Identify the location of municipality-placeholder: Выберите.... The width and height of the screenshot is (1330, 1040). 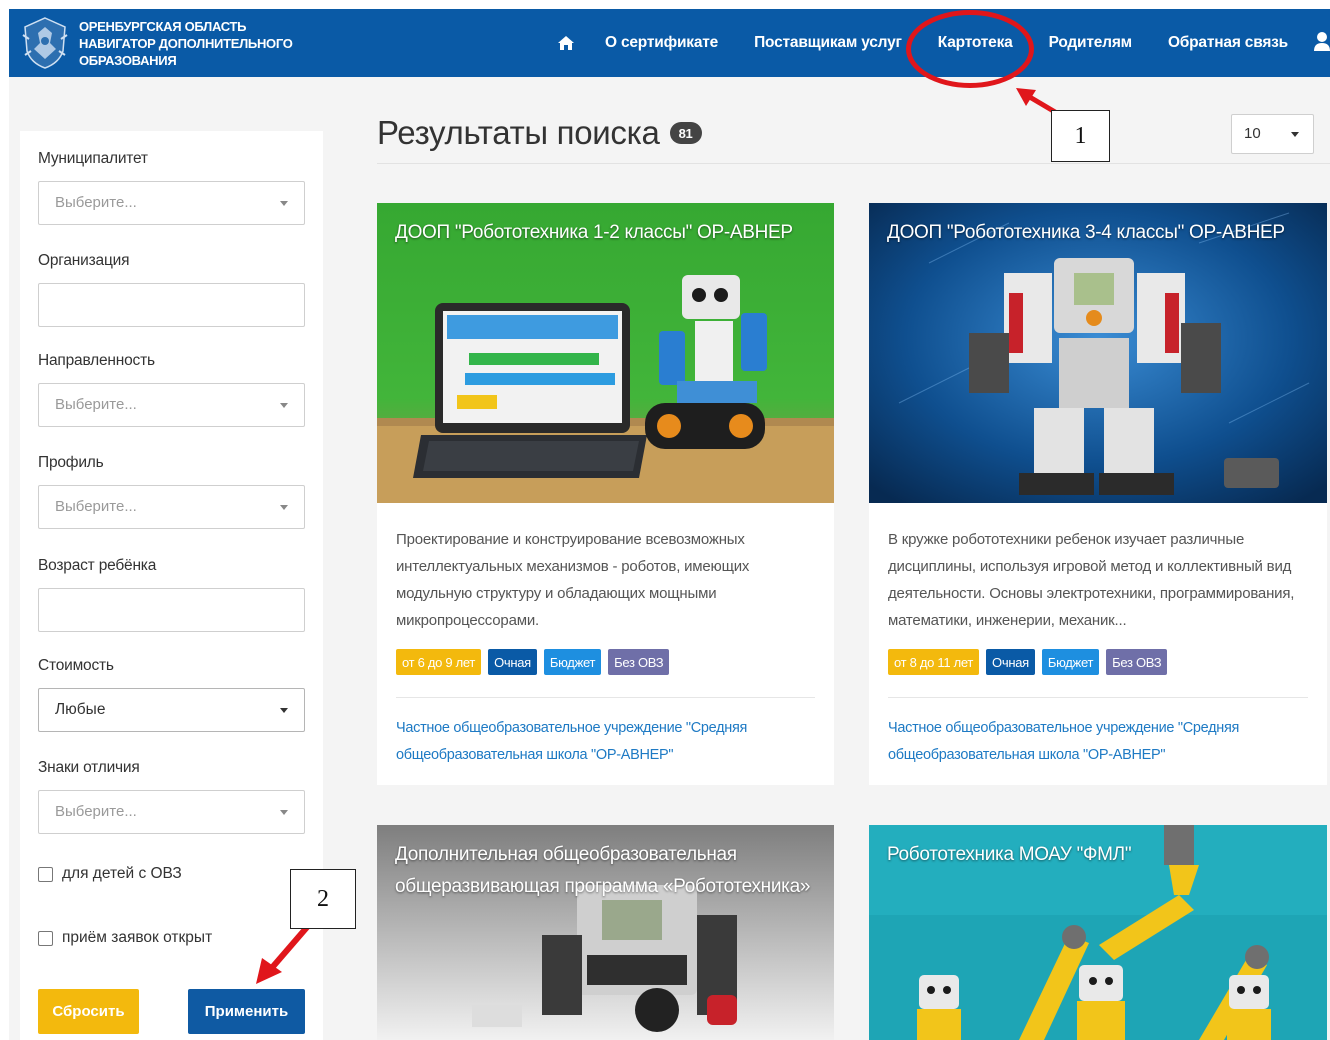
(96, 202).